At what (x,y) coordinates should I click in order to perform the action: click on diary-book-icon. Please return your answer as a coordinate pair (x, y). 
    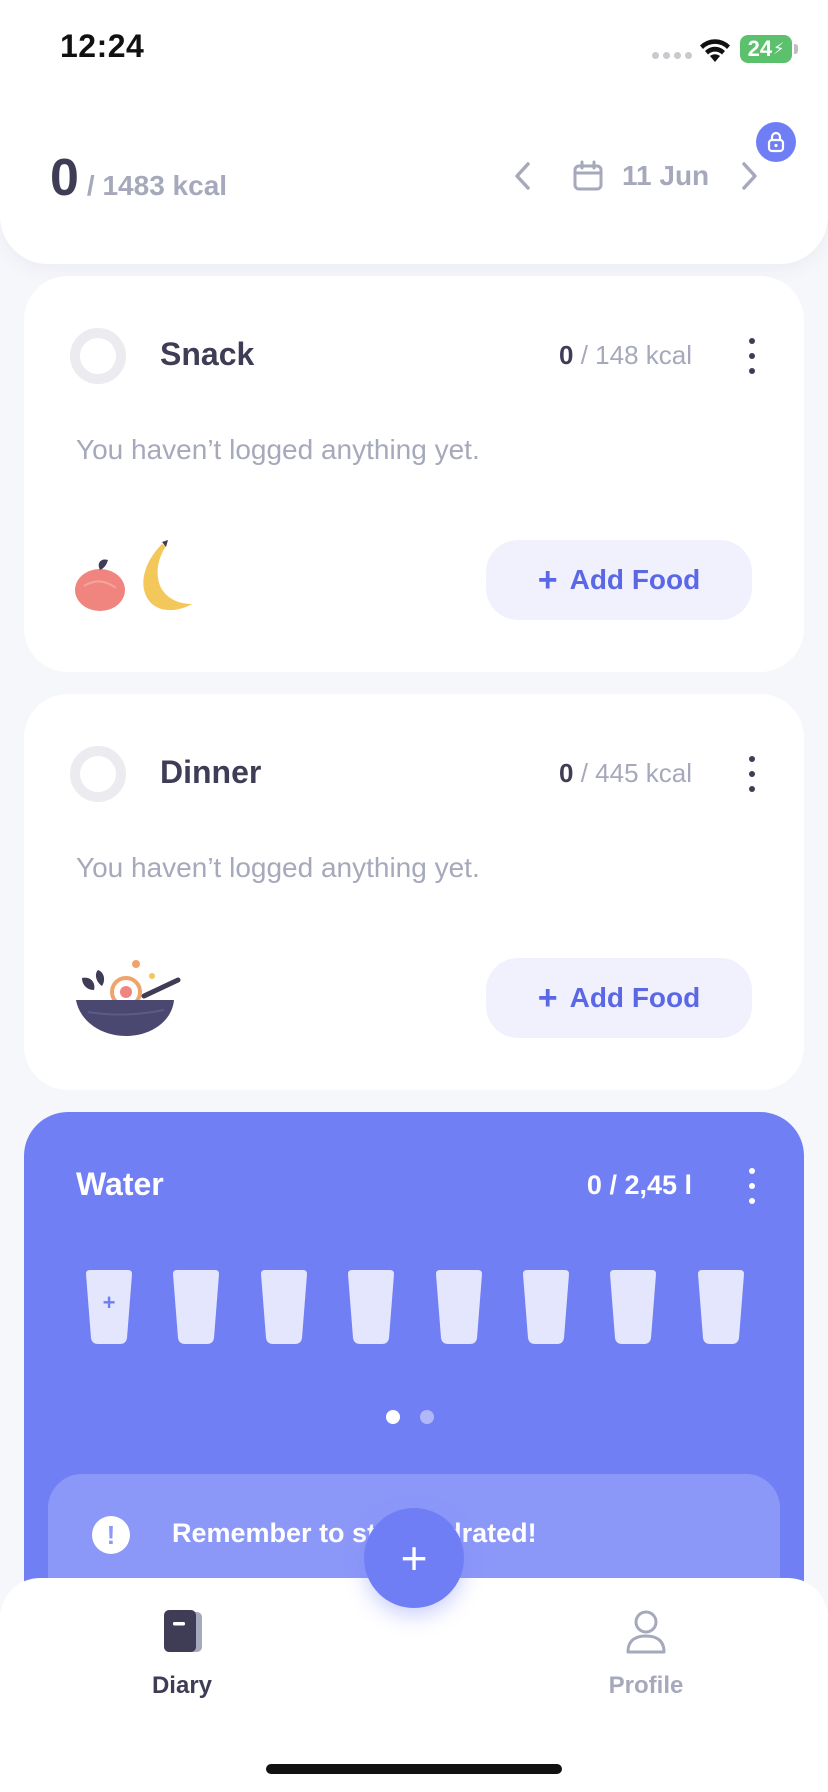
    Looking at the image, I should click on (183, 1631).